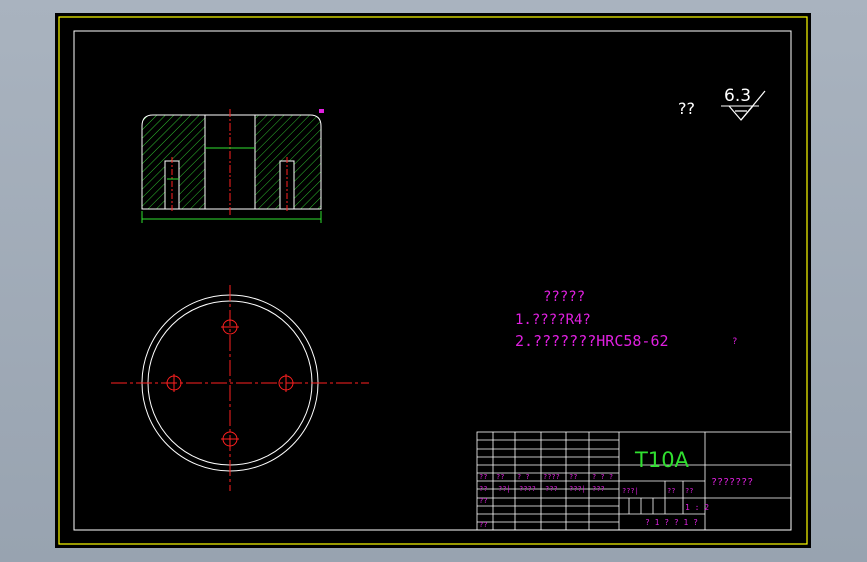  What do you see at coordinates (240, 388) in the screenshot?
I see `plan-view` at bounding box center [240, 388].